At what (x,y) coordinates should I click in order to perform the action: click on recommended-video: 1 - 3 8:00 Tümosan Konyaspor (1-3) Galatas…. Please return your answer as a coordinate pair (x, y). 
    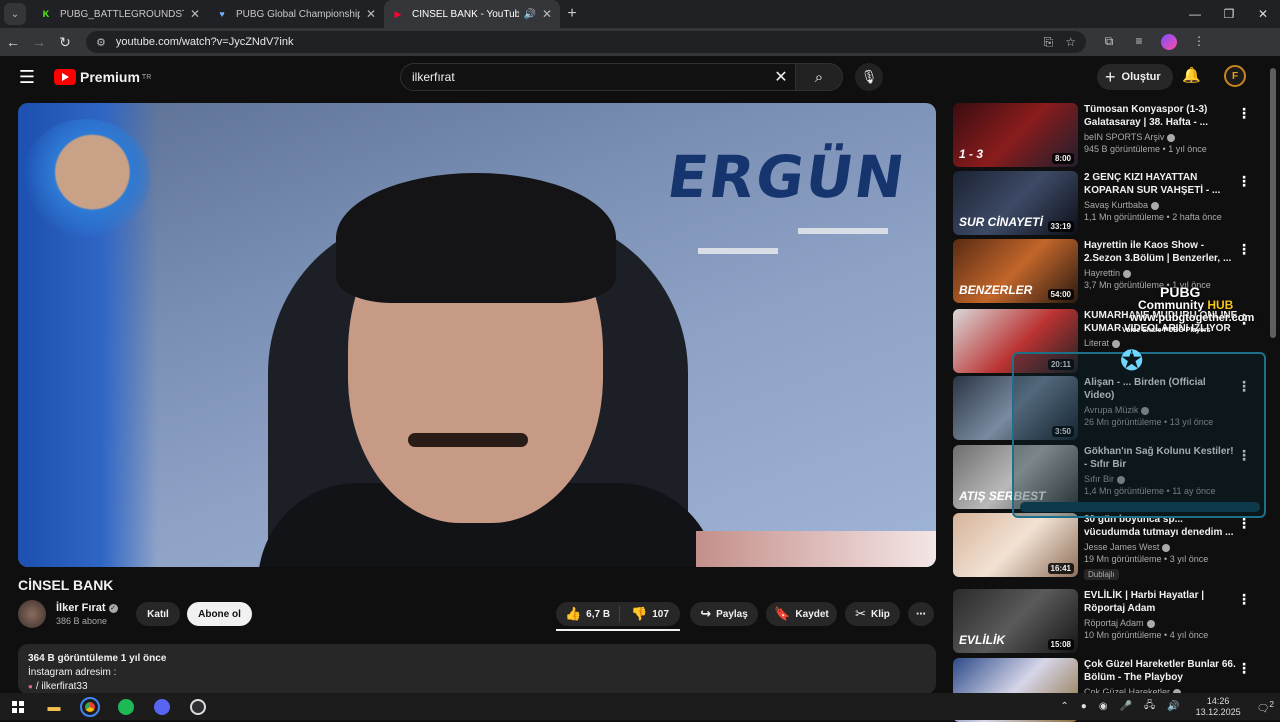
    Looking at the image, I should click on (1109, 135).